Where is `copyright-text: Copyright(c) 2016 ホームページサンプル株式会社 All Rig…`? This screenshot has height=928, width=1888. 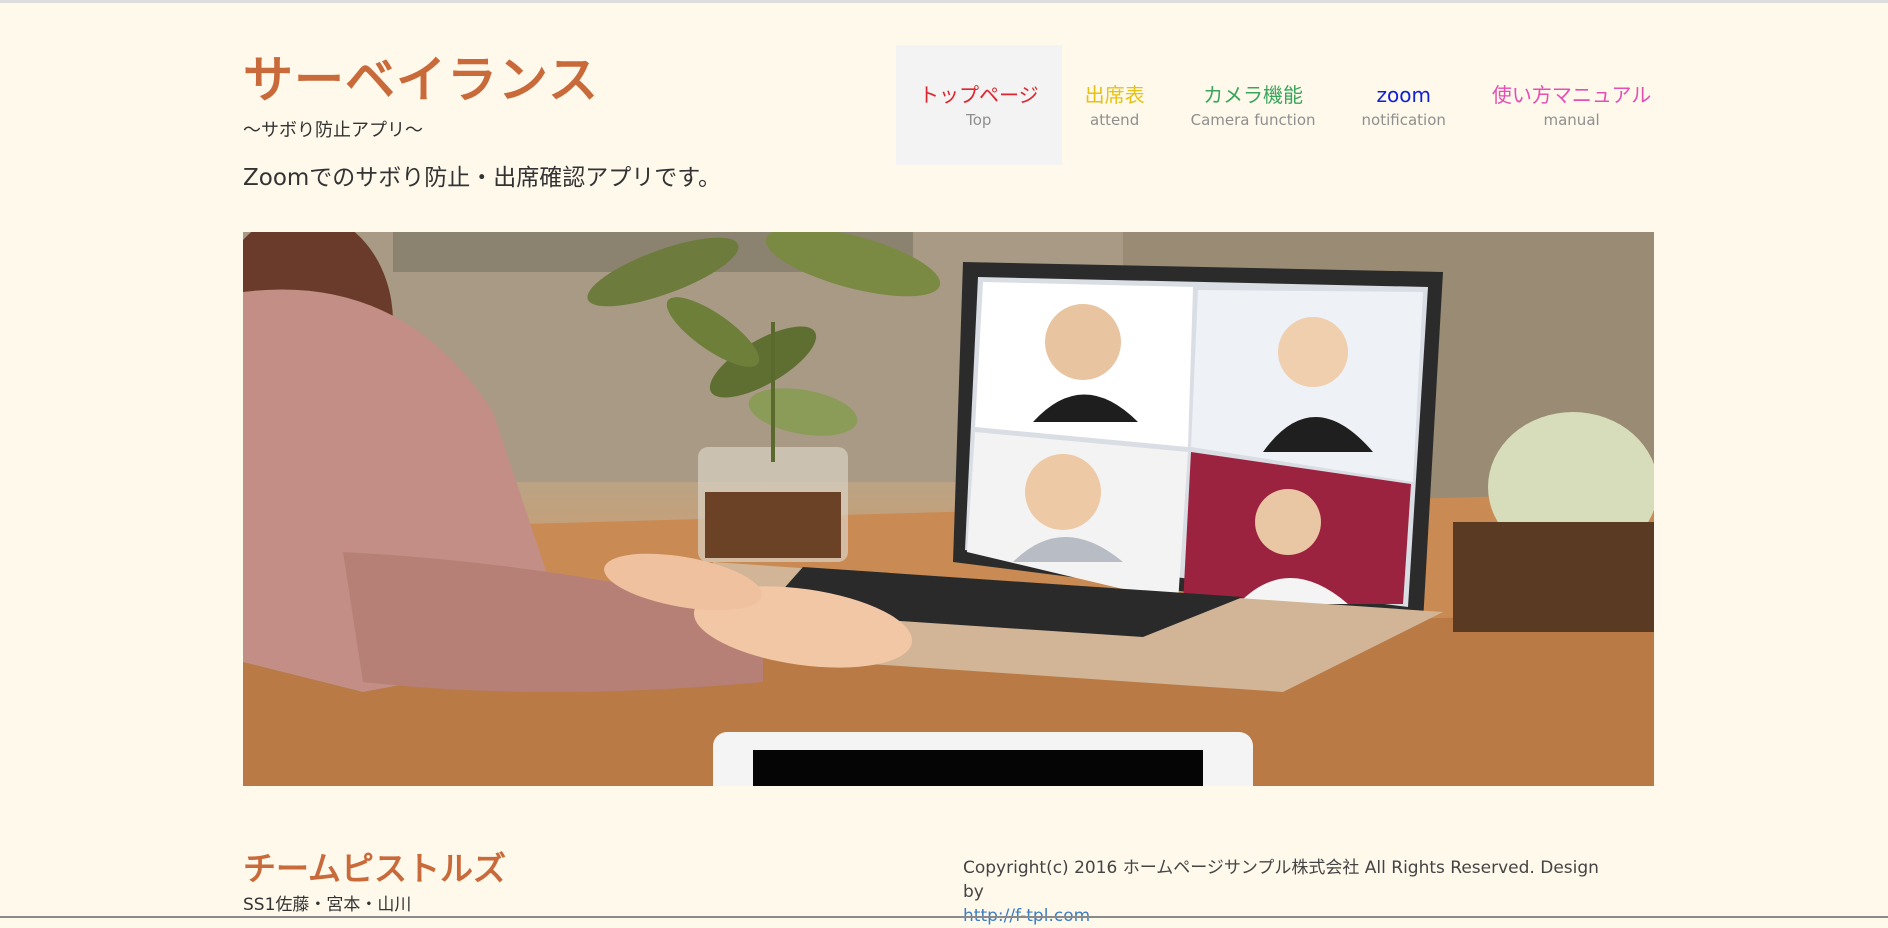 copyright-text: Copyright(c) 2016 ホームページサンプル株式会社 All Rig… is located at coordinates (1281, 880).